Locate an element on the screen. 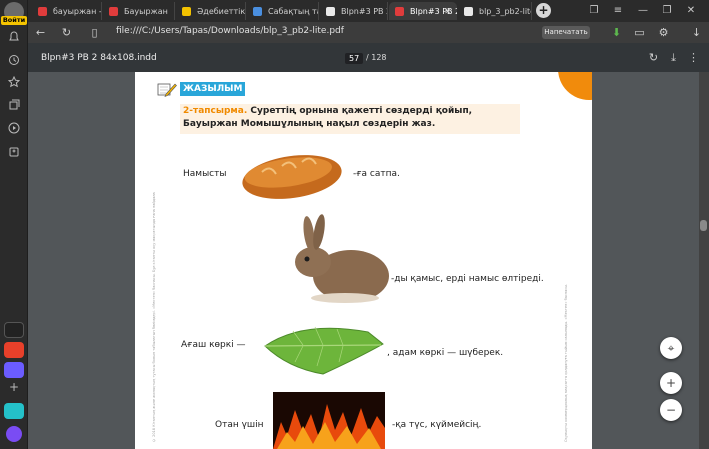 This screenshot has width=709, height=449. tab-2: Бауыржан is located at coordinates (139, 11).